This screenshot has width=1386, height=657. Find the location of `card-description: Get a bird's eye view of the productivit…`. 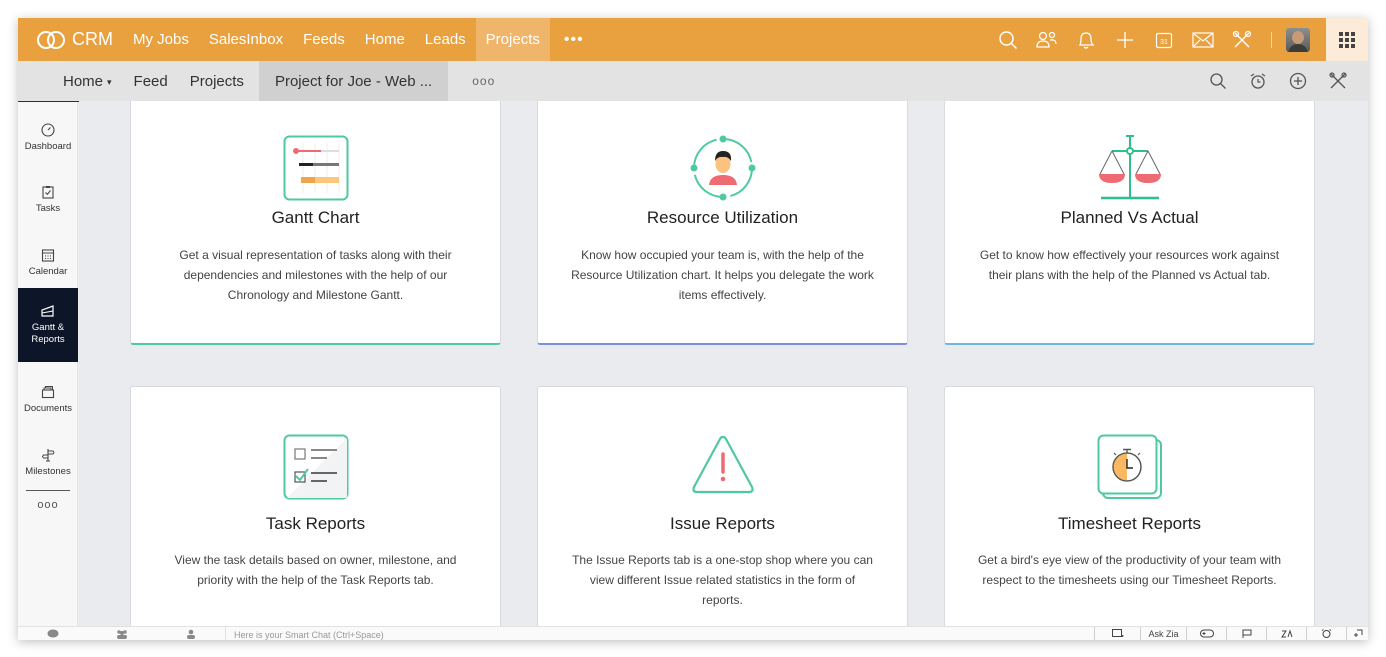

card-description: Get a bird's eye view of the productivit… is located at coordinates (1129, 570).